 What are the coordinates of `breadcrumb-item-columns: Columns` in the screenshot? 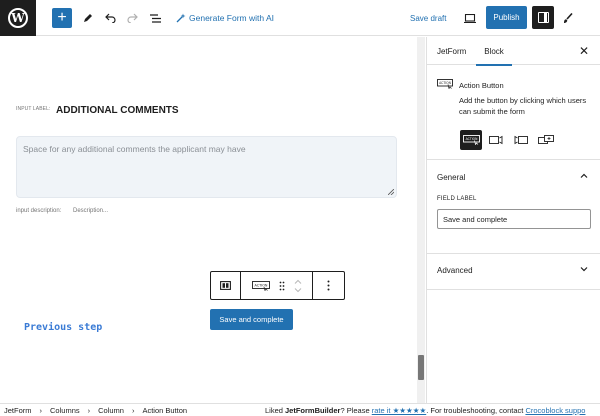 It's located at (65, 410).